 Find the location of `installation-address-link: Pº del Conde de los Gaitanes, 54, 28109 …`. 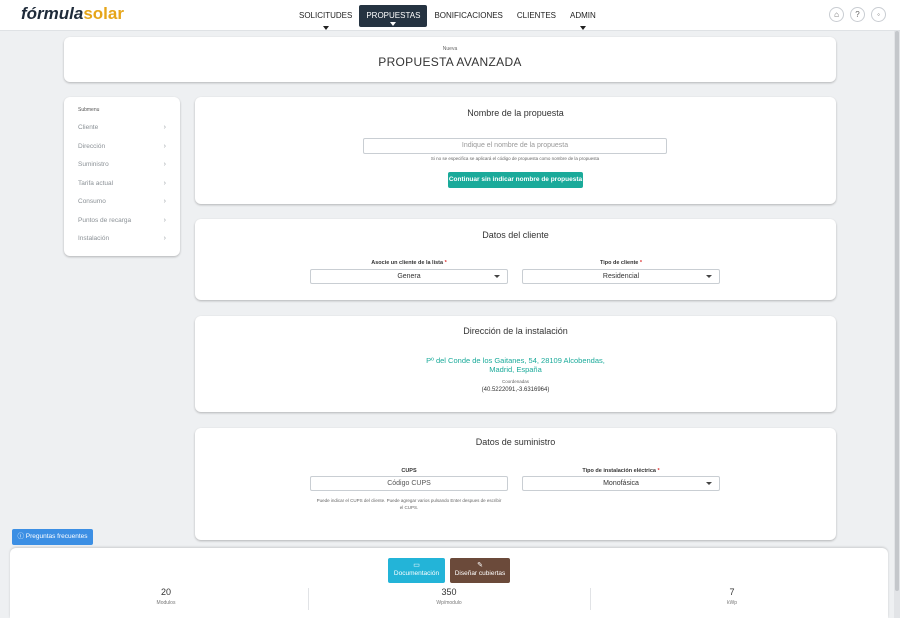

installation-address-link: Pº del Conde de los Gaitanes, 54, 28109 … is located at coordinates (515, 365).